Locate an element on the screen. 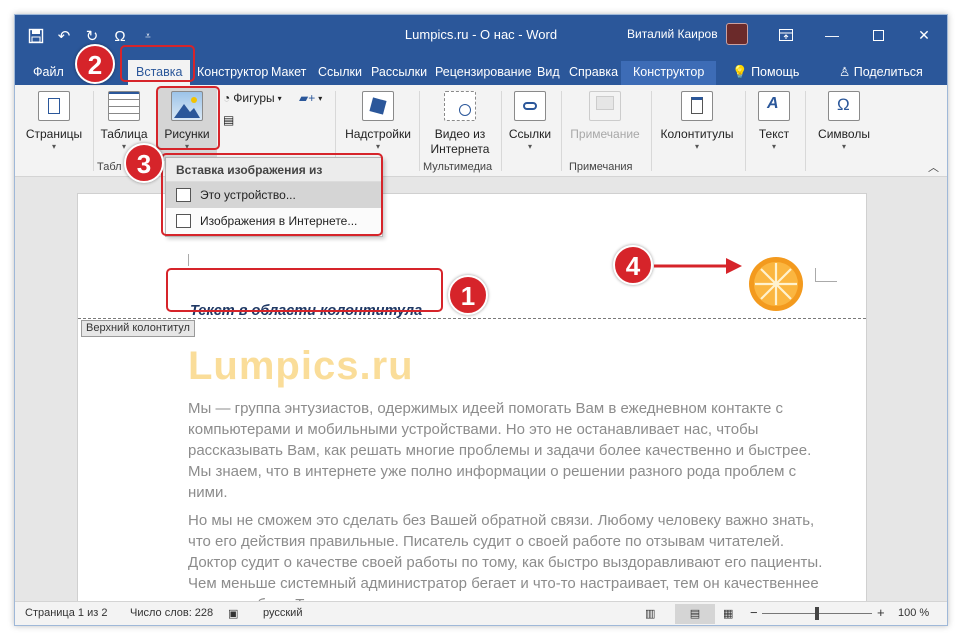 Image resolution: width=963 pixels, height=639 pixels. comment-icon is located at coordinates (605, 106).